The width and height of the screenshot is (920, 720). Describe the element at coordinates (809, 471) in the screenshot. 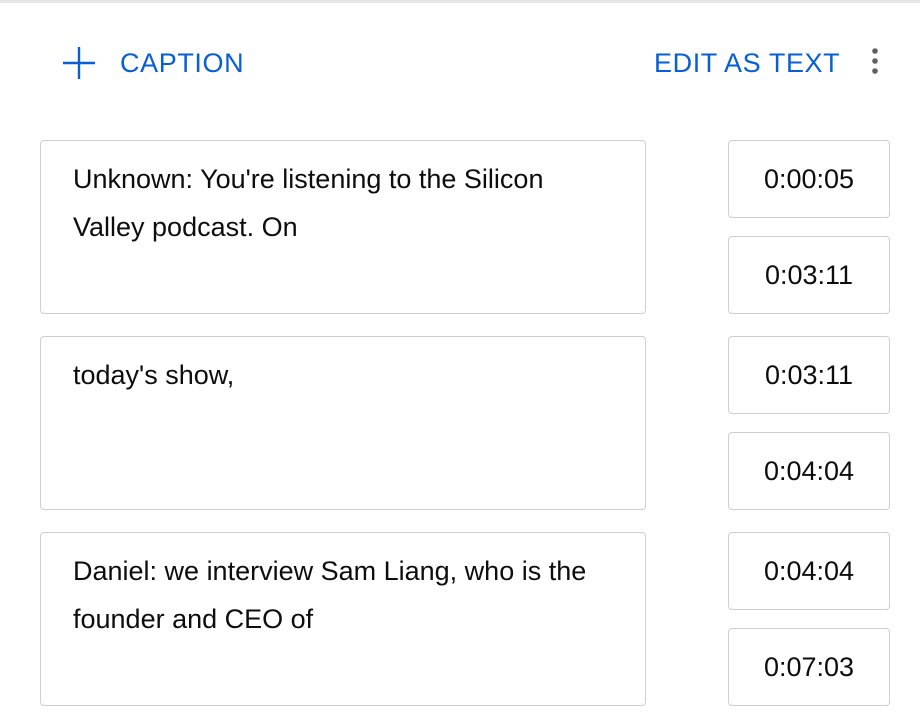

I see `caption-end-time-input: 0:04:04` at that location.